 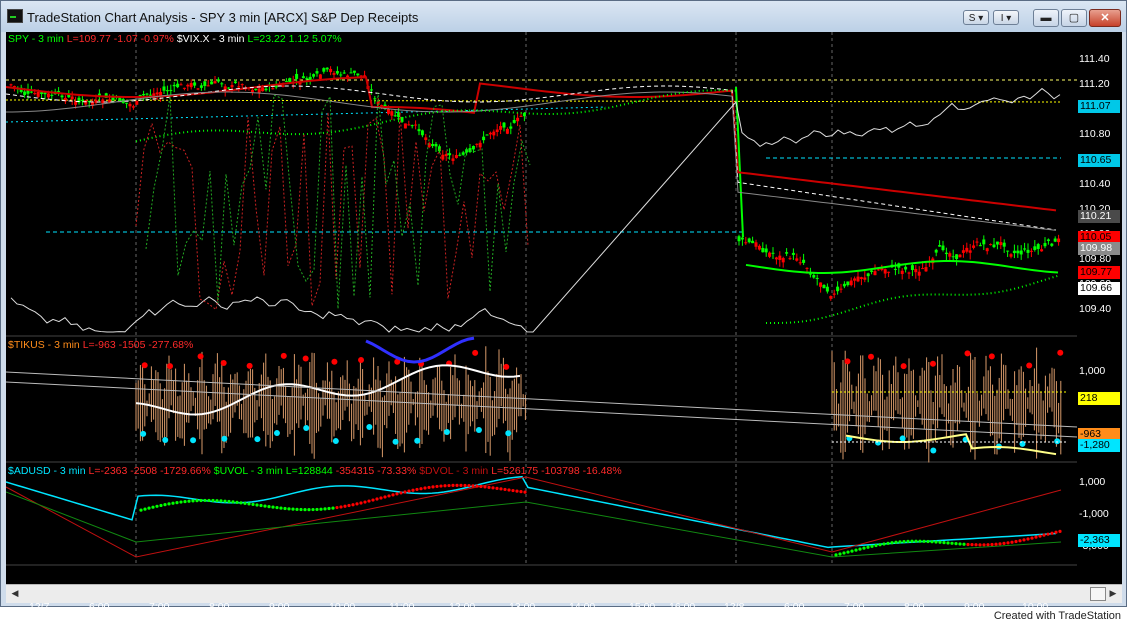 I want to click on maximize-button: ▢, so click(x=1074, y=18).